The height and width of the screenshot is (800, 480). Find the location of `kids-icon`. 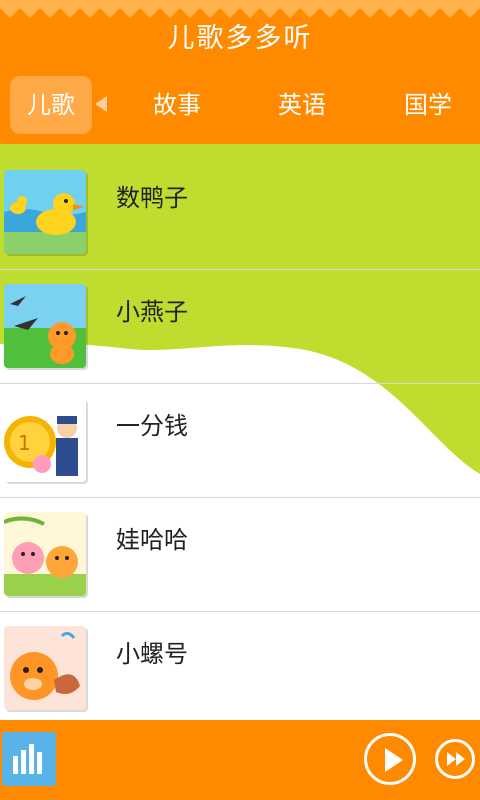

kids-icon is located at coordinates (45, 554).